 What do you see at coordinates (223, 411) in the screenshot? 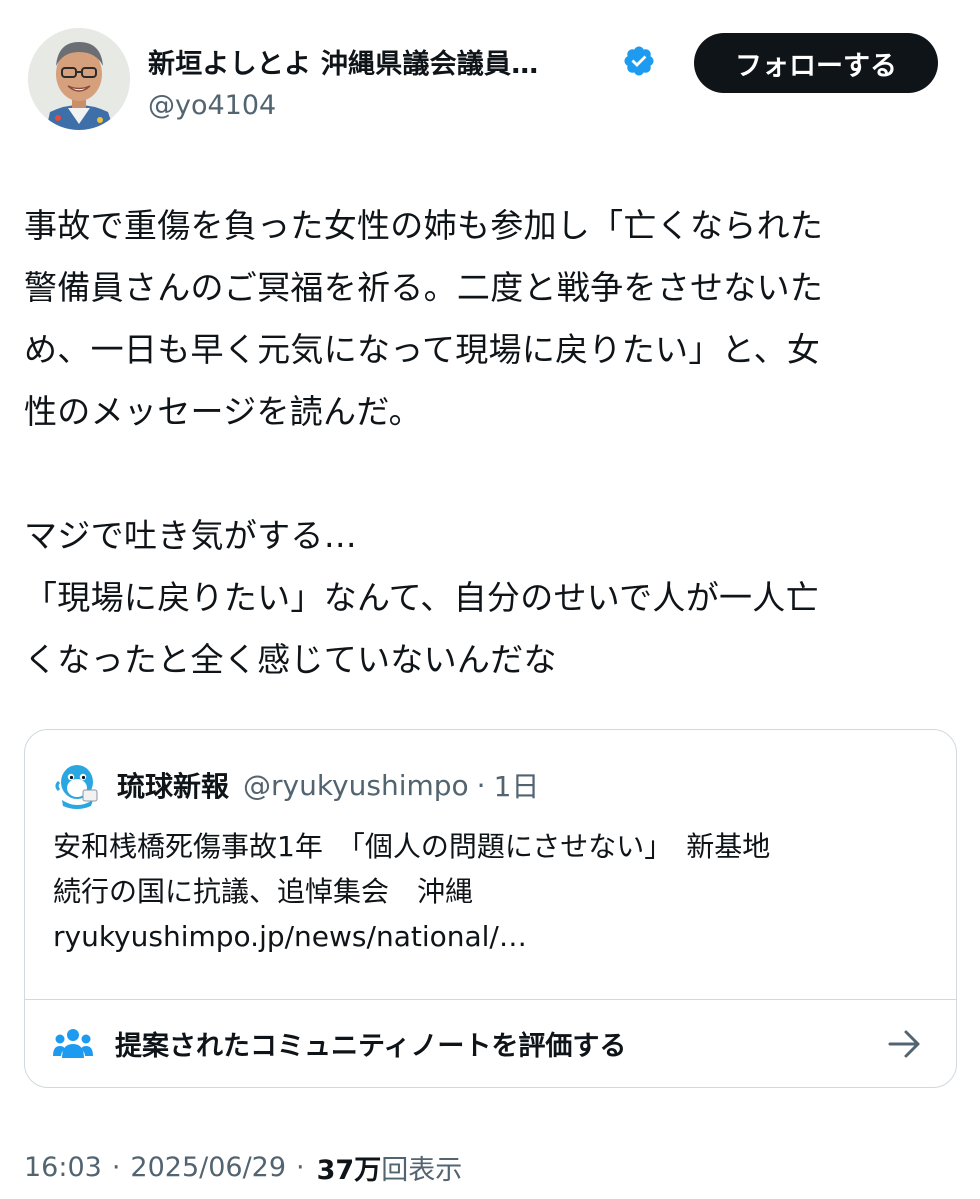
I see `tweet-line: 性のメッセージを読んだ。` at bounding box center [223, 411].